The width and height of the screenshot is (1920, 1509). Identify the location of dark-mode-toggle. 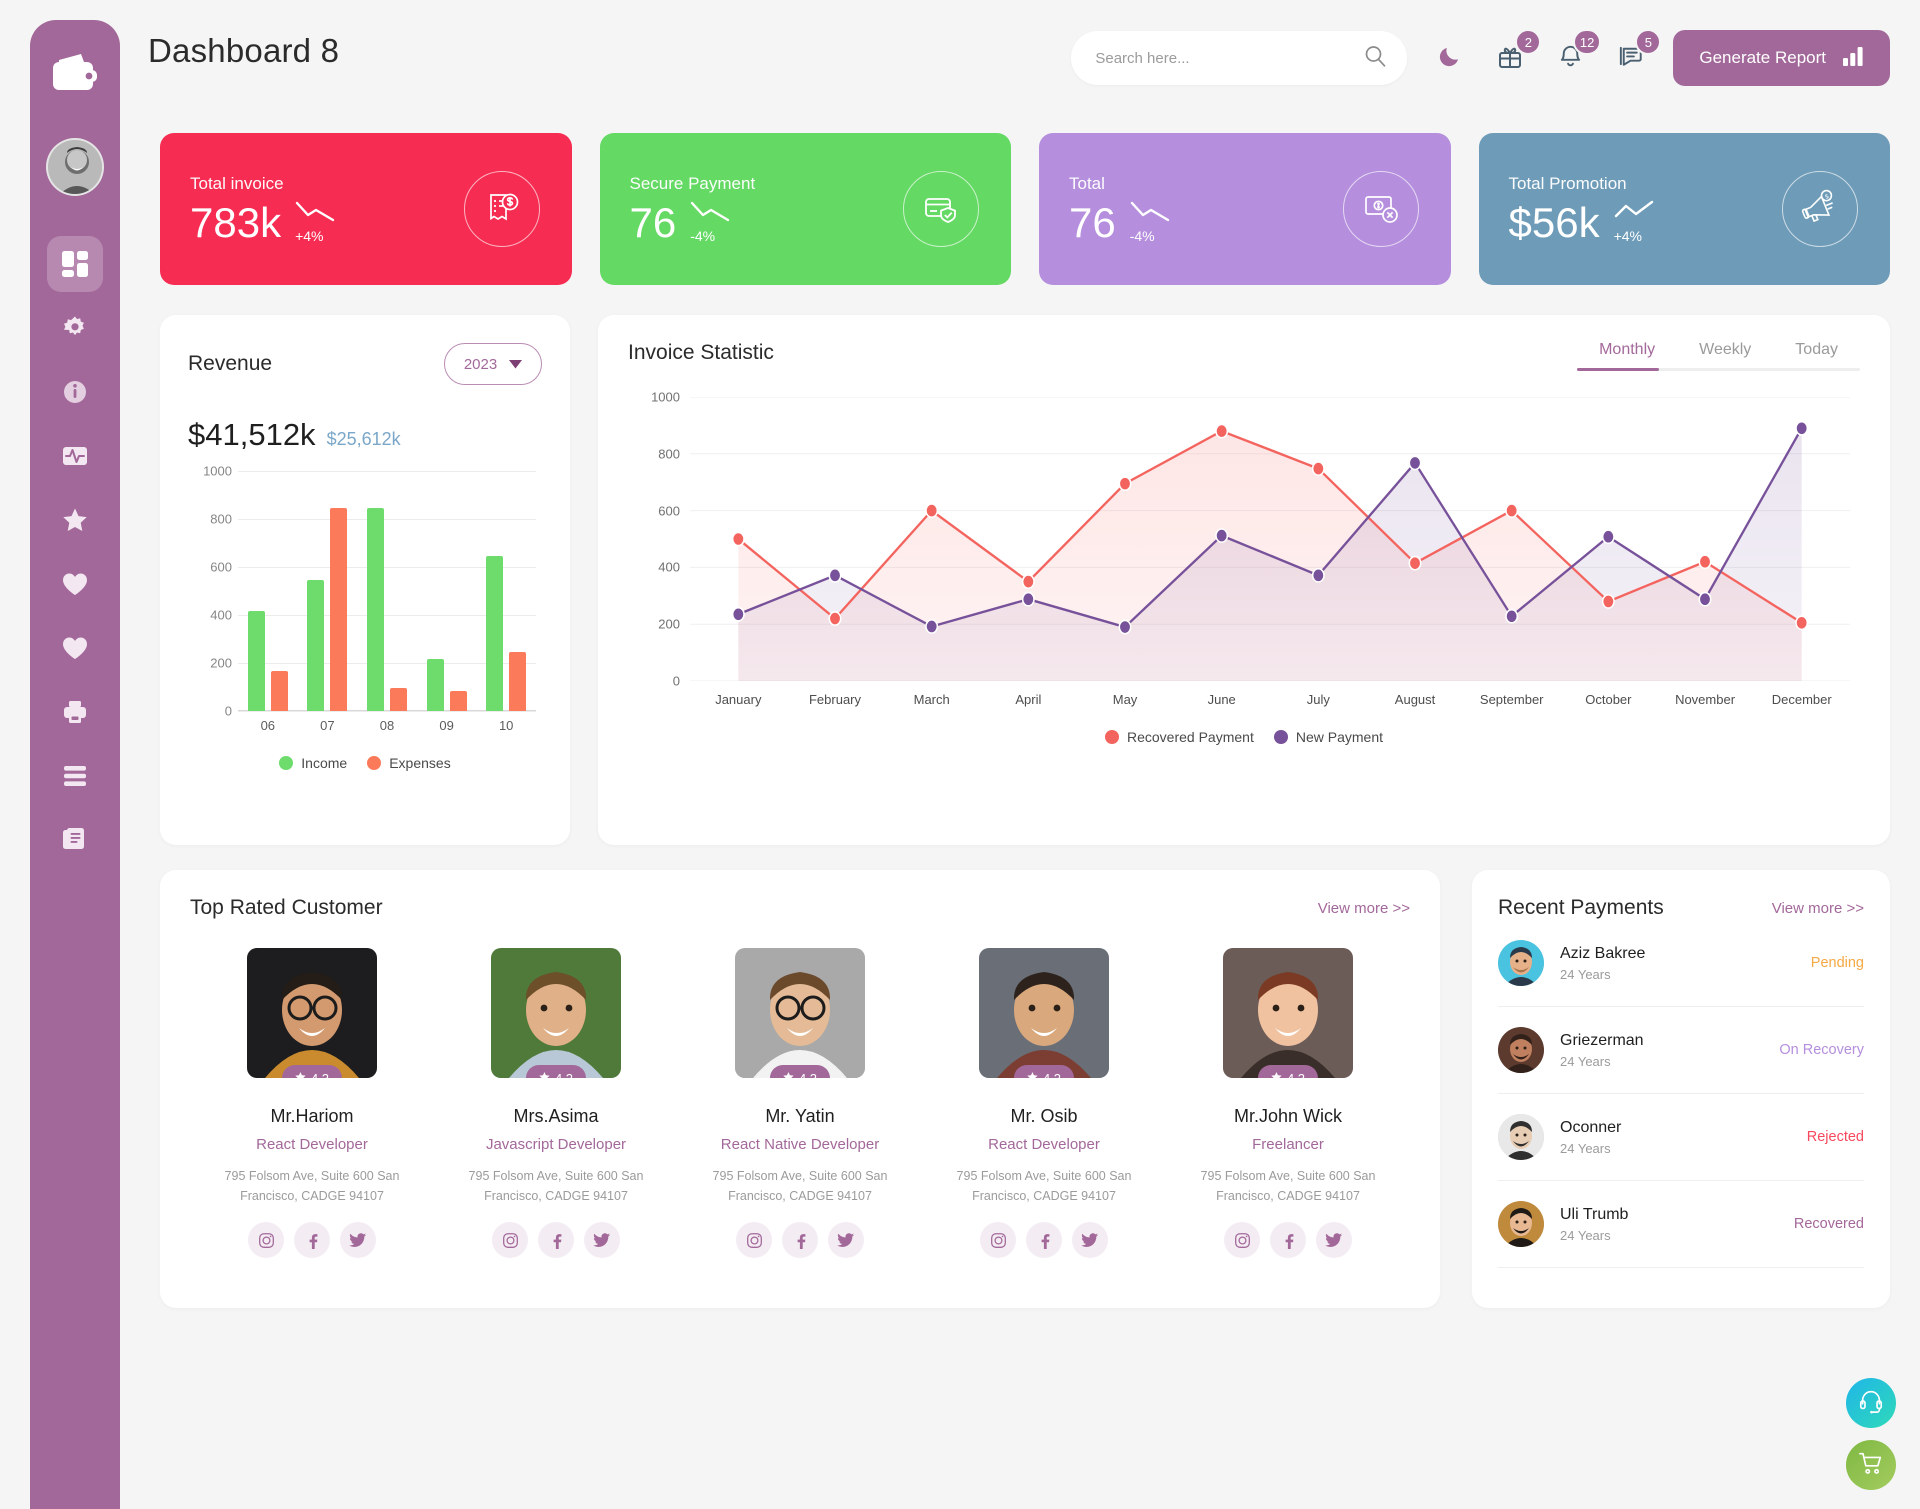
(1450, 58).